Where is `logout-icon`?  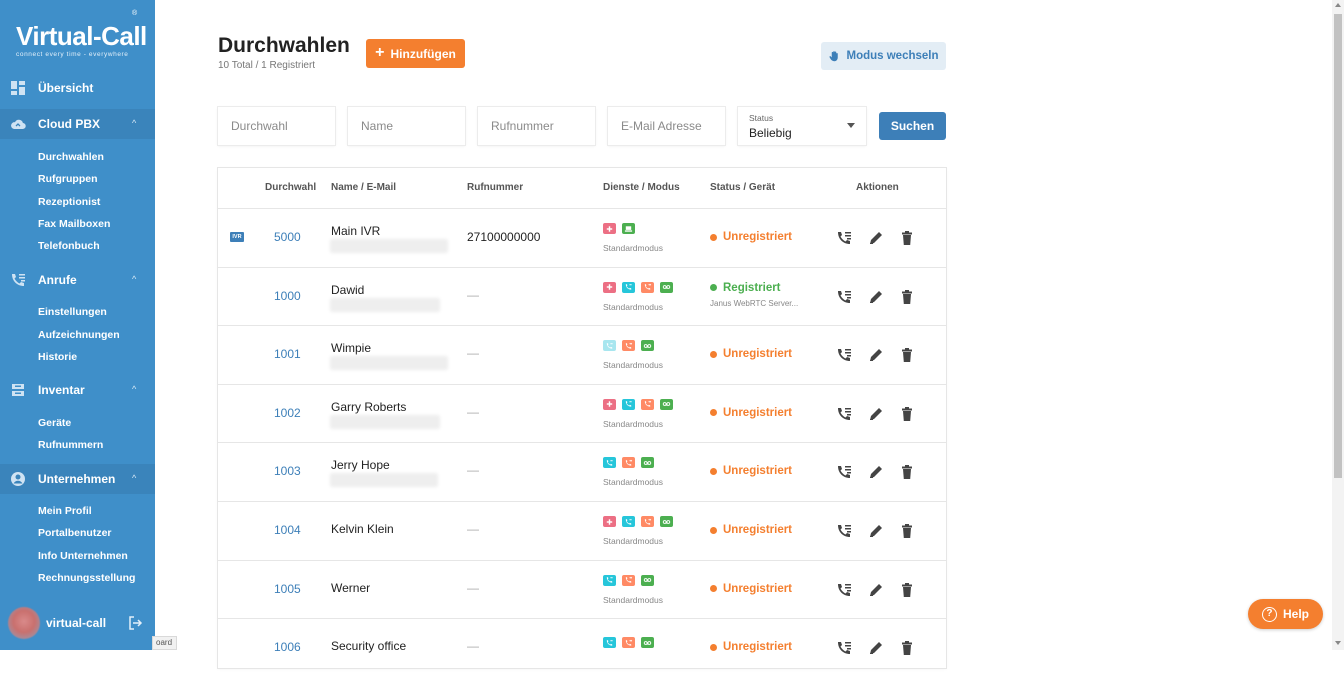 logout-icon is located at coordinates (135, 623).